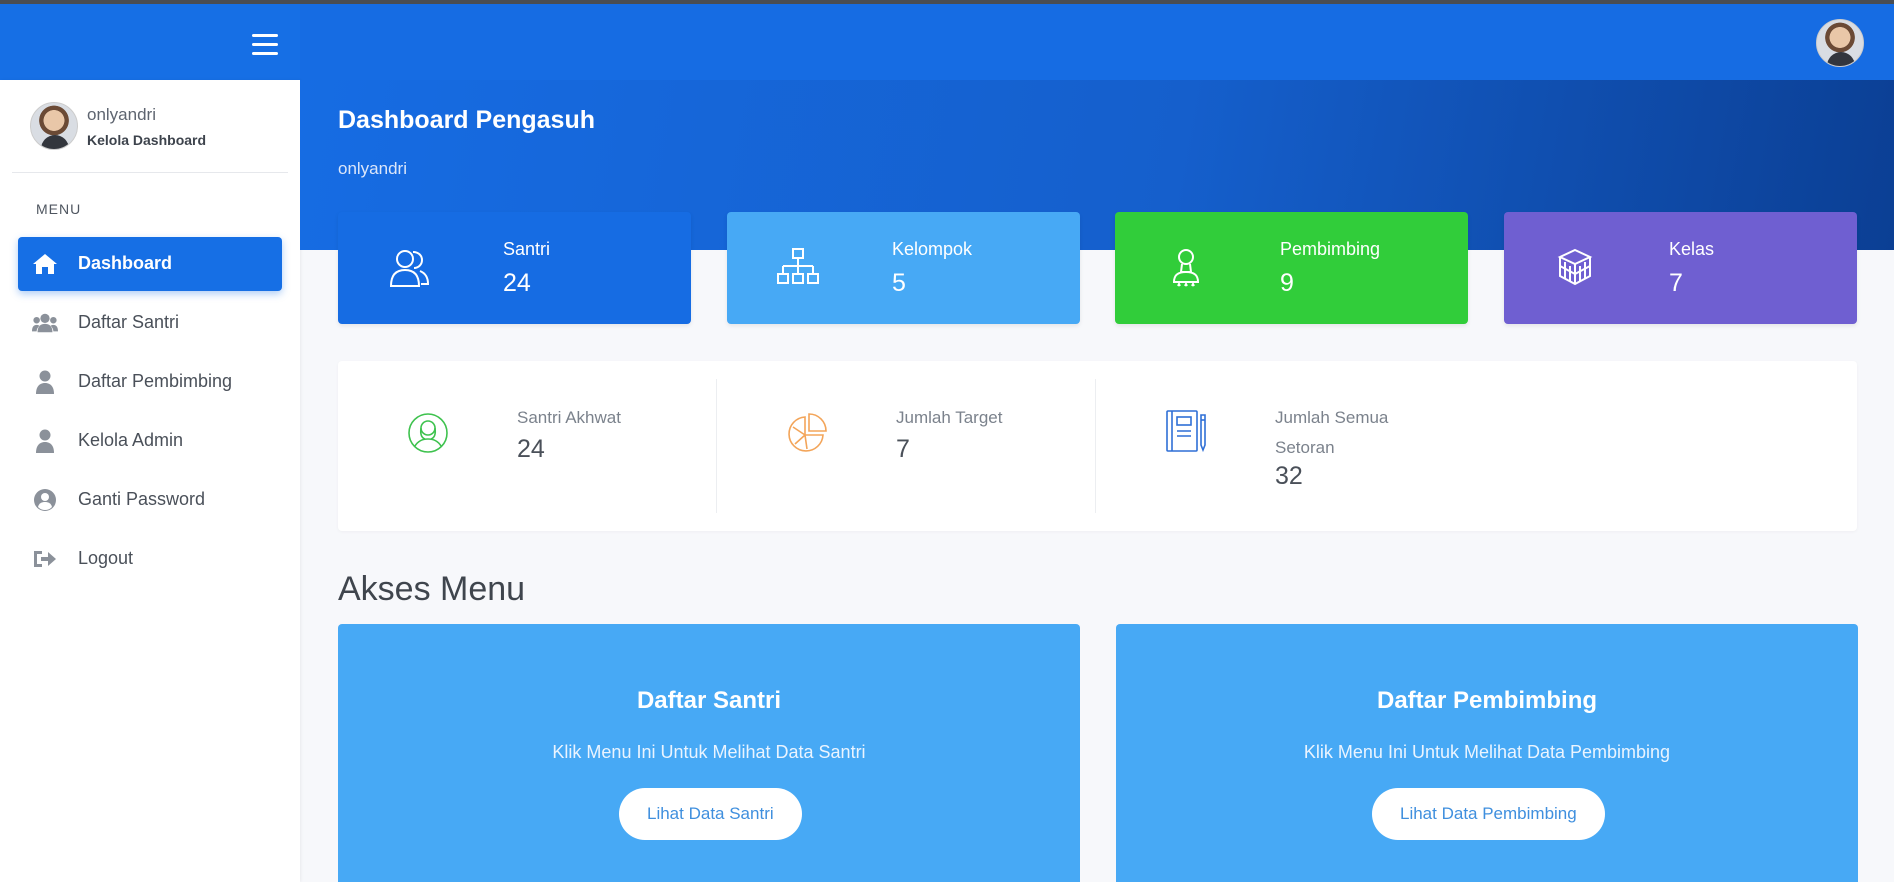 This screenshot has height=882, width=1894. Describe the element at coordinates (150, 559) in the screenshot. I see `sidebar-item-logout: Logout` at that location.